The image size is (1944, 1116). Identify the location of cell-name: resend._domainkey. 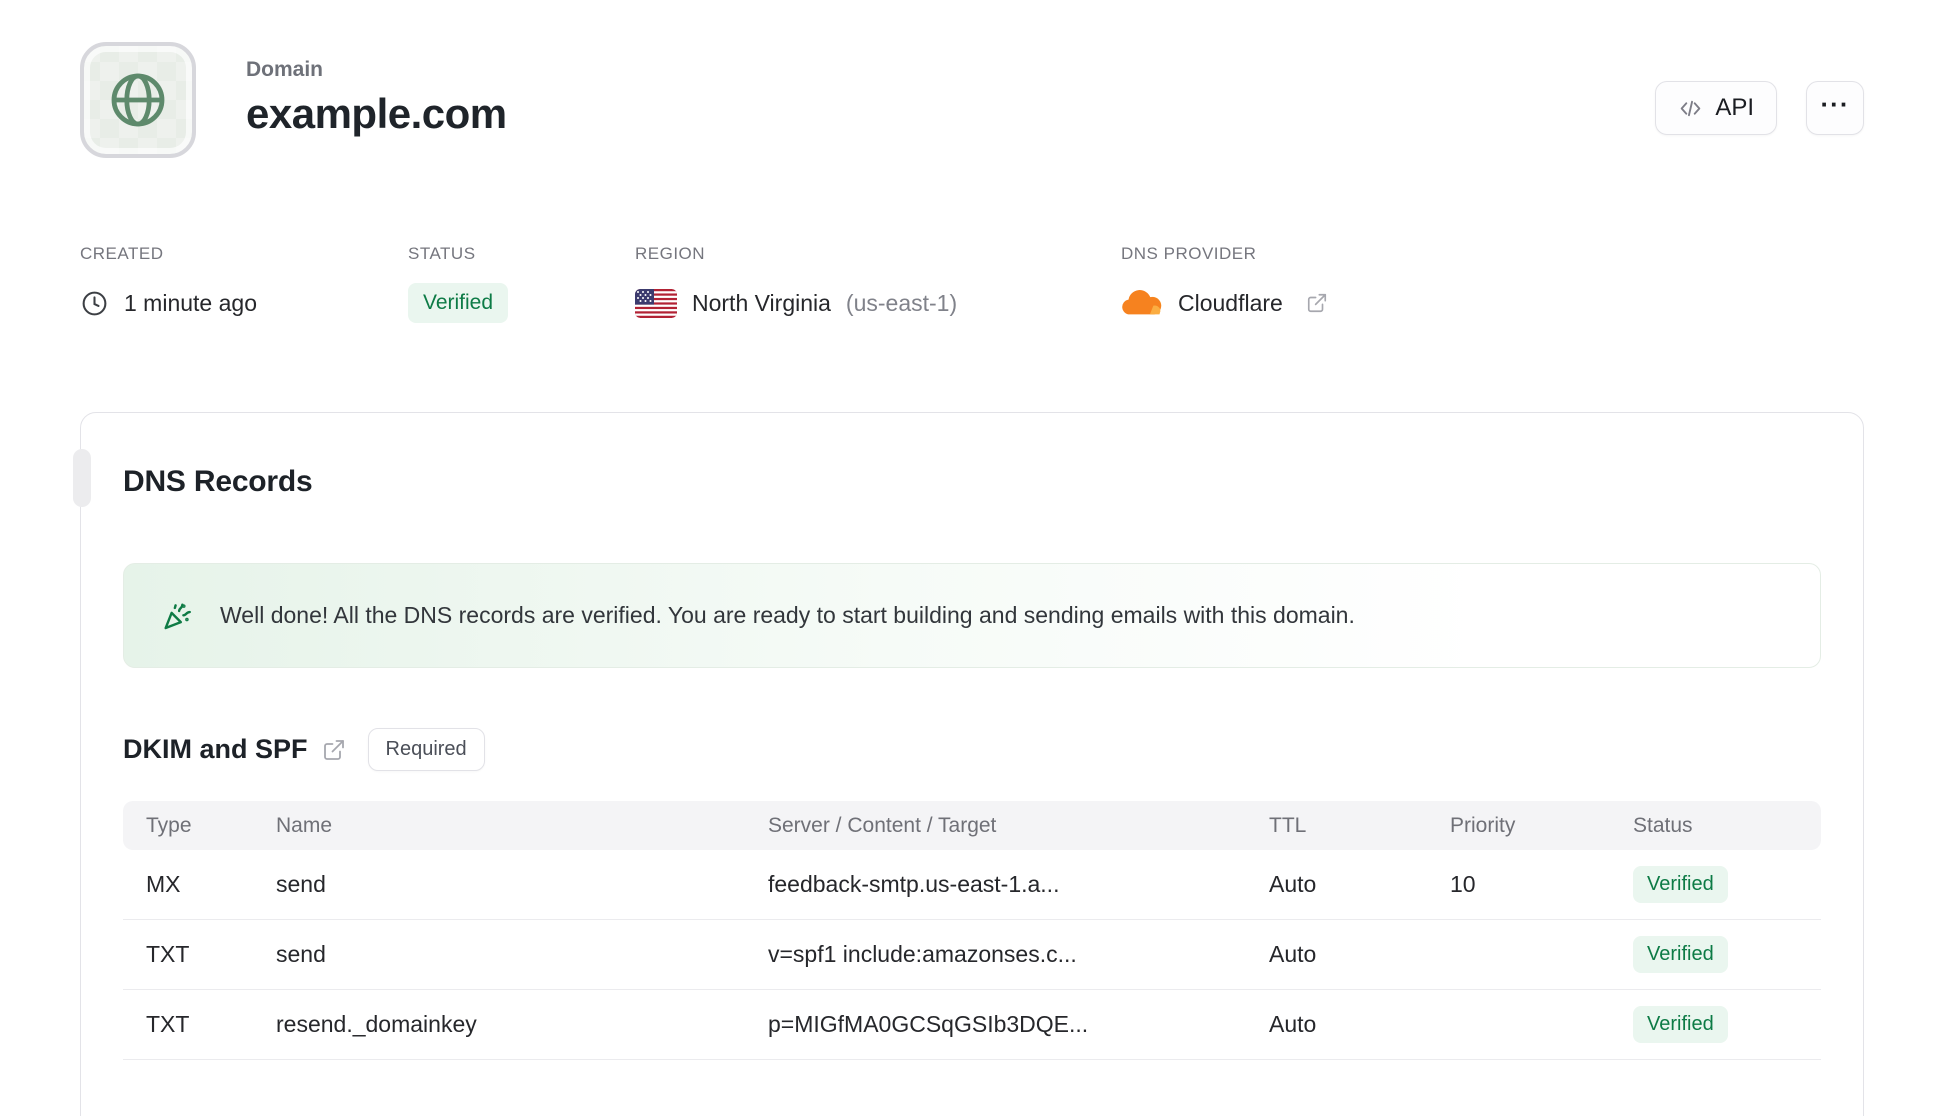
(376, 1024).